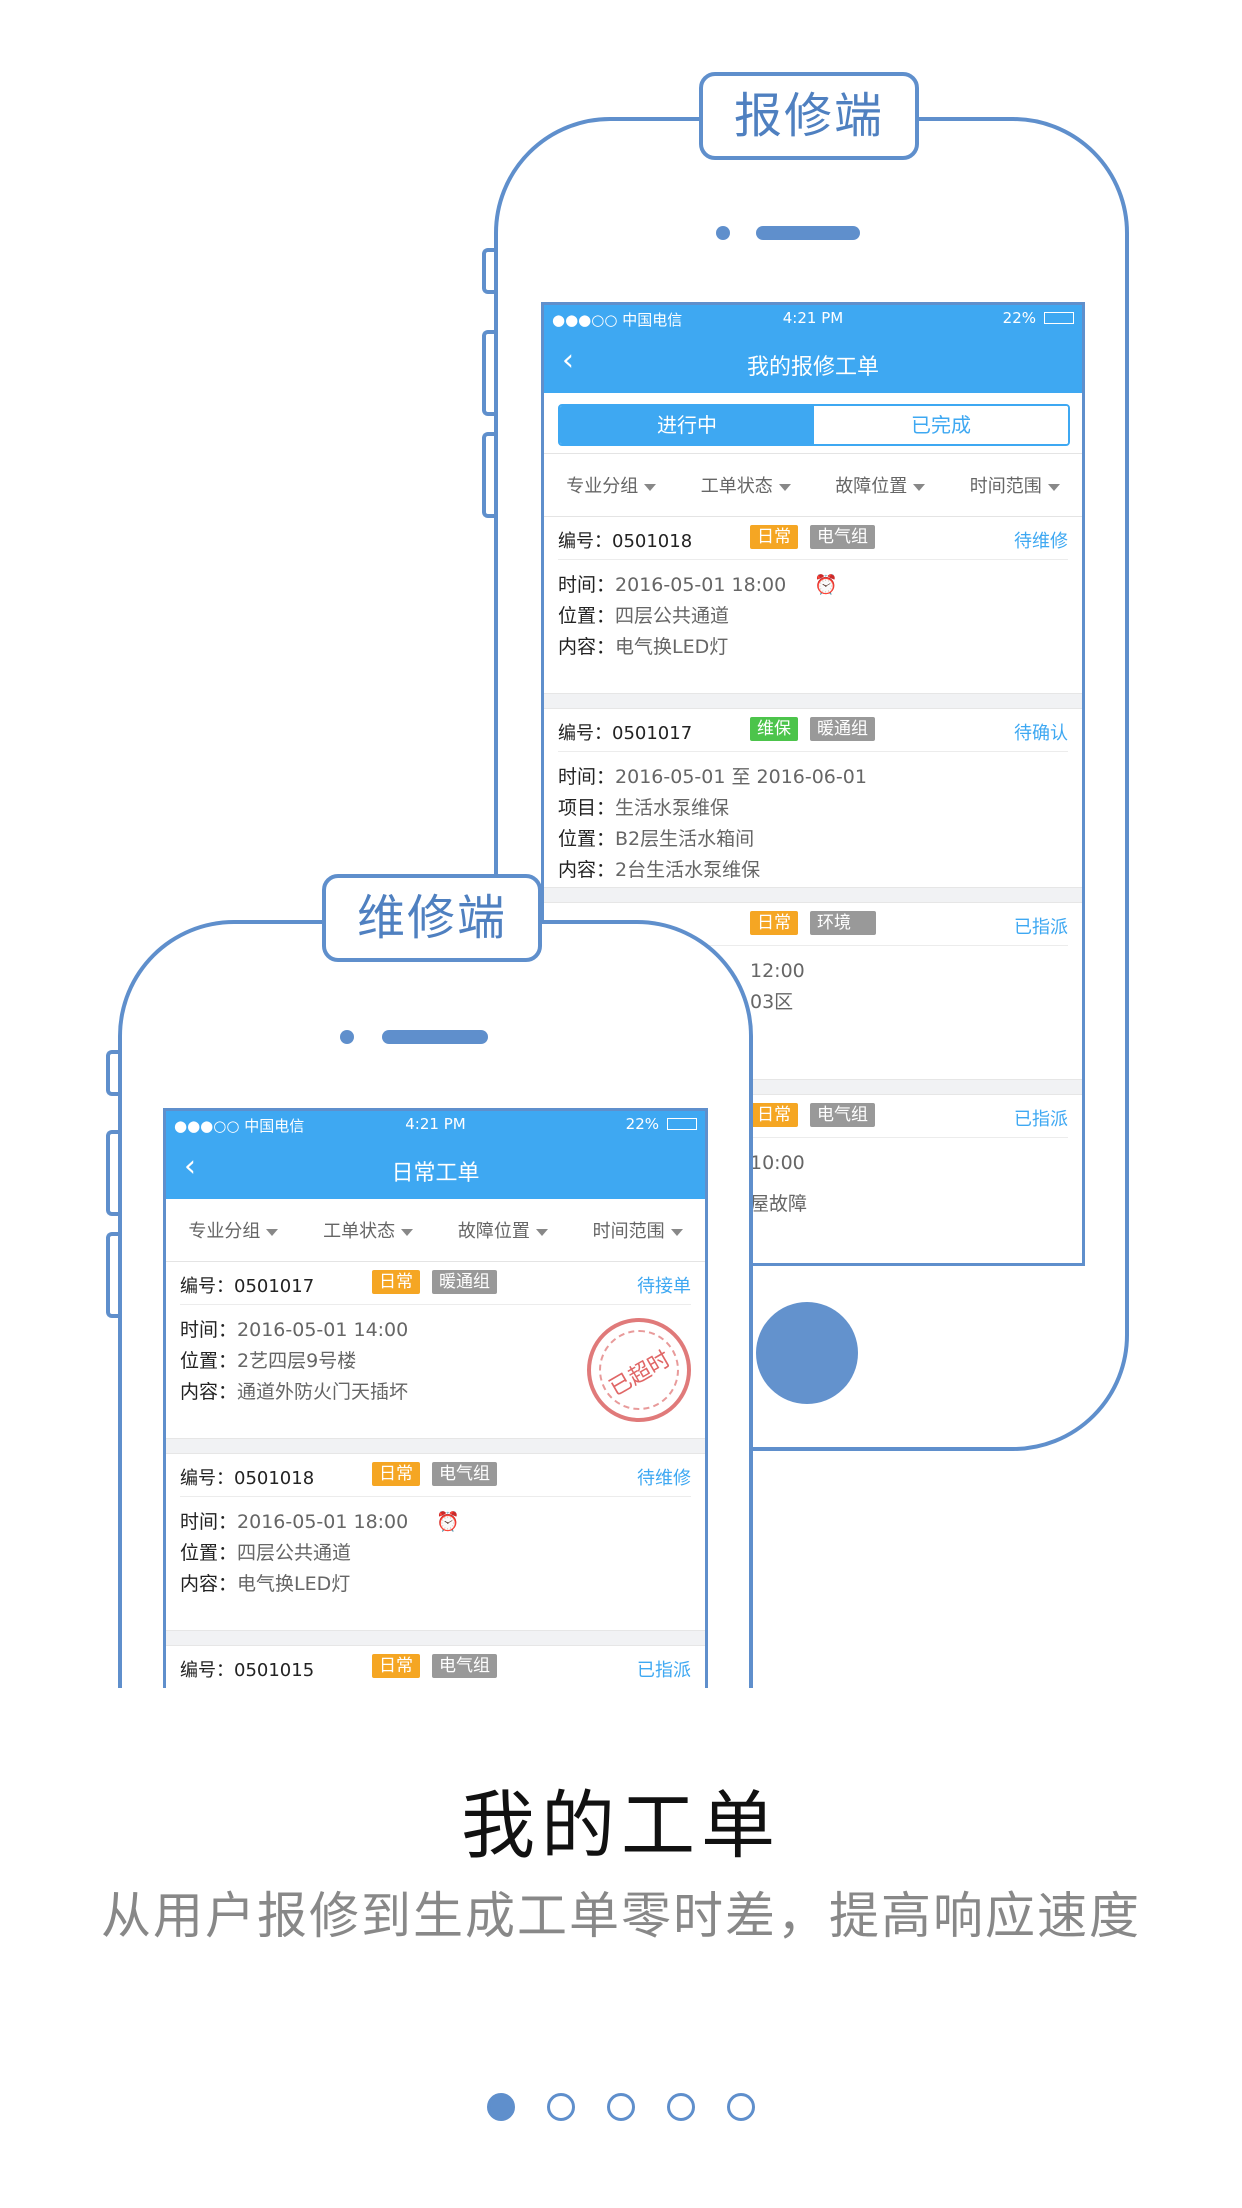 The width and height of the screenshot is (1242, 2208). What do you see at coordinates (323, 1392) in the screenshot?
I see `field-value: 通道外防火门天插坏` at bounding box center [323, 1392].